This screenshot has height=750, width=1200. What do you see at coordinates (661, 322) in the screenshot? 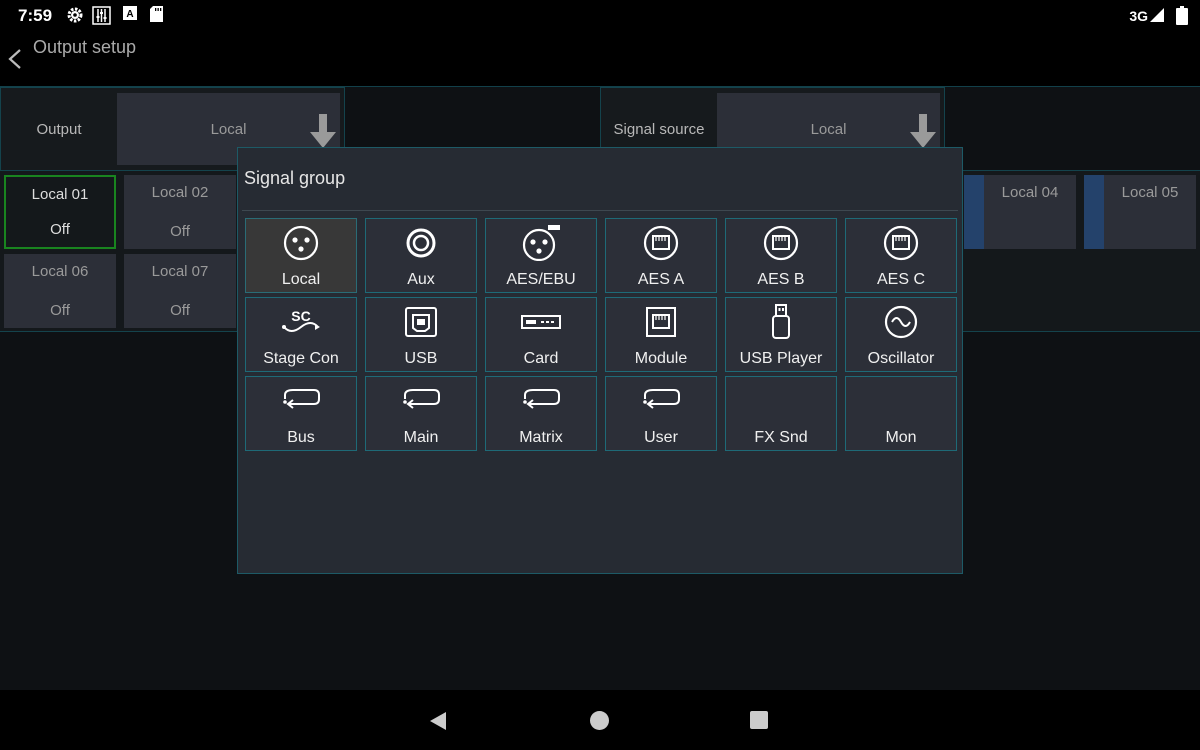
I see `module-icon` at bounding box center [661, 322].